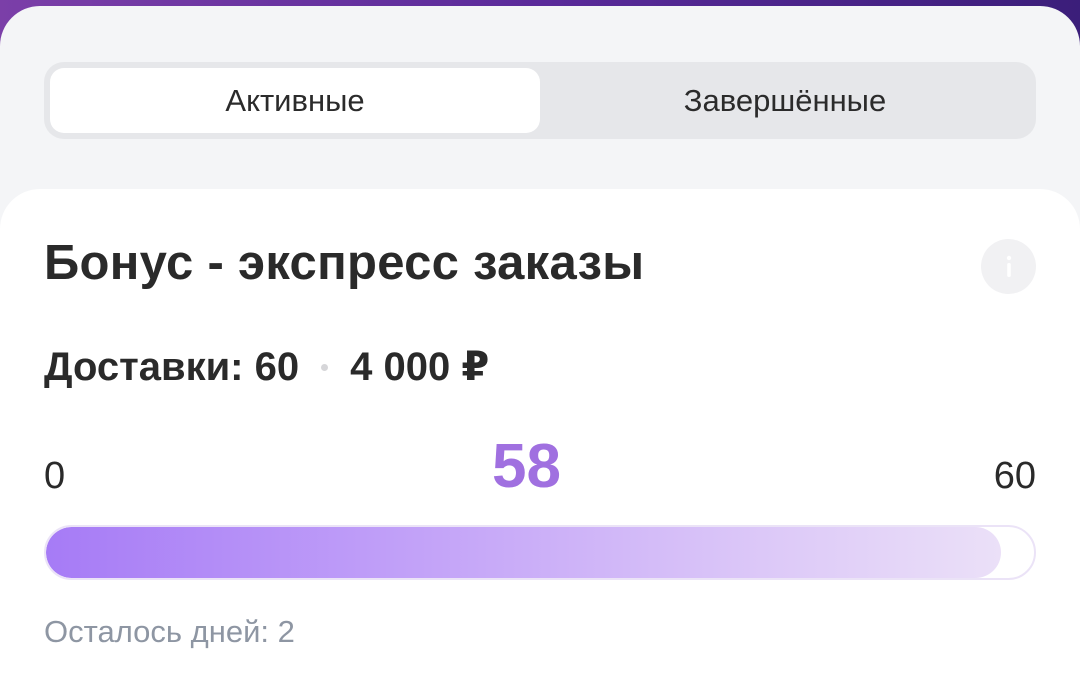 Image resolution: width=1080 pixels, height=687 pixels. I want to click on info-icon, so click(1008, 266).